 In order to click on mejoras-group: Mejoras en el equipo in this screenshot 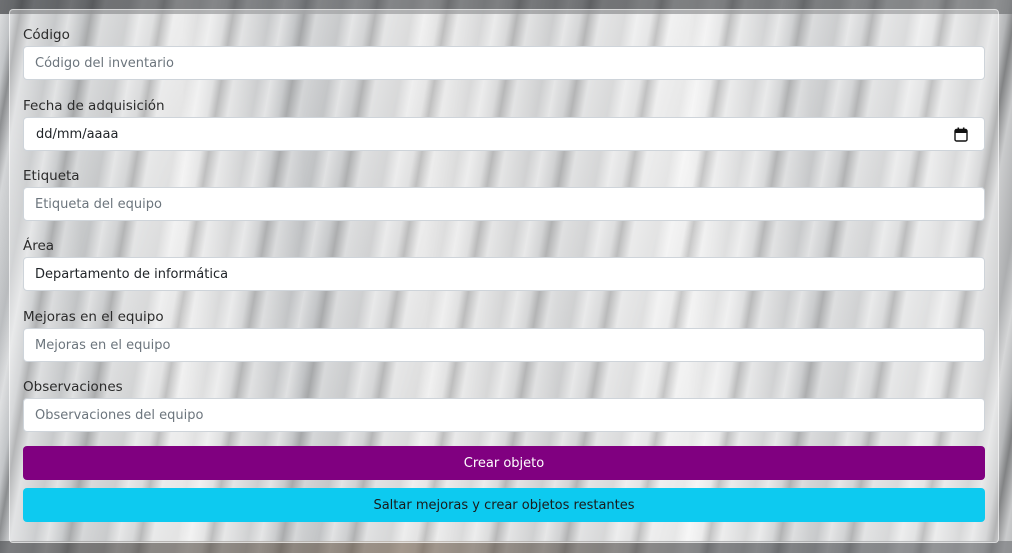, I will do `click(504, 334)`.